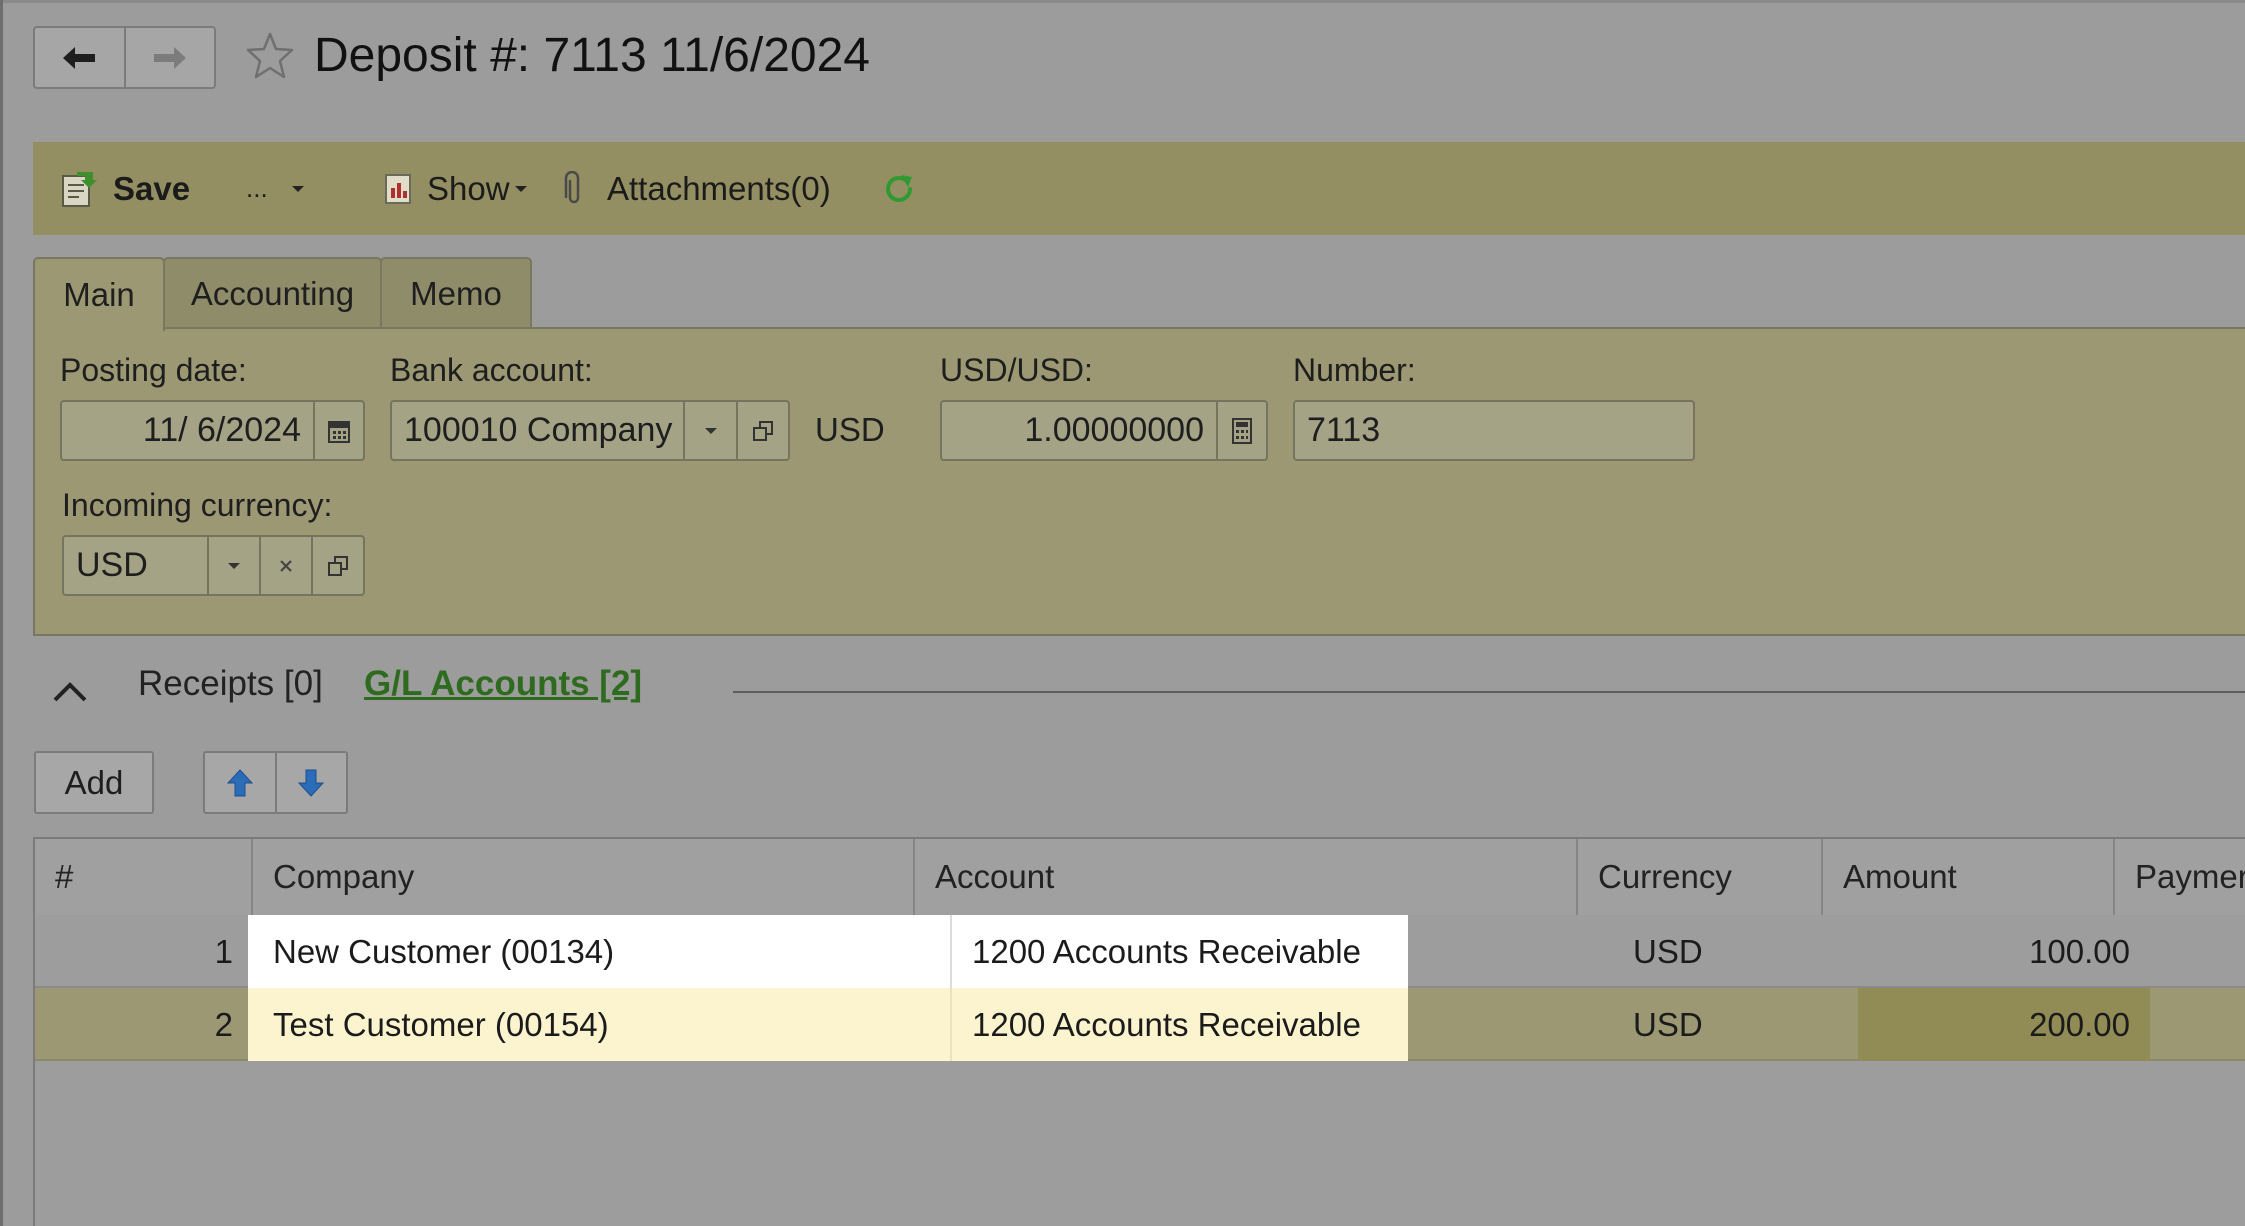  I want to click on calendar-button, so click(338, 430).